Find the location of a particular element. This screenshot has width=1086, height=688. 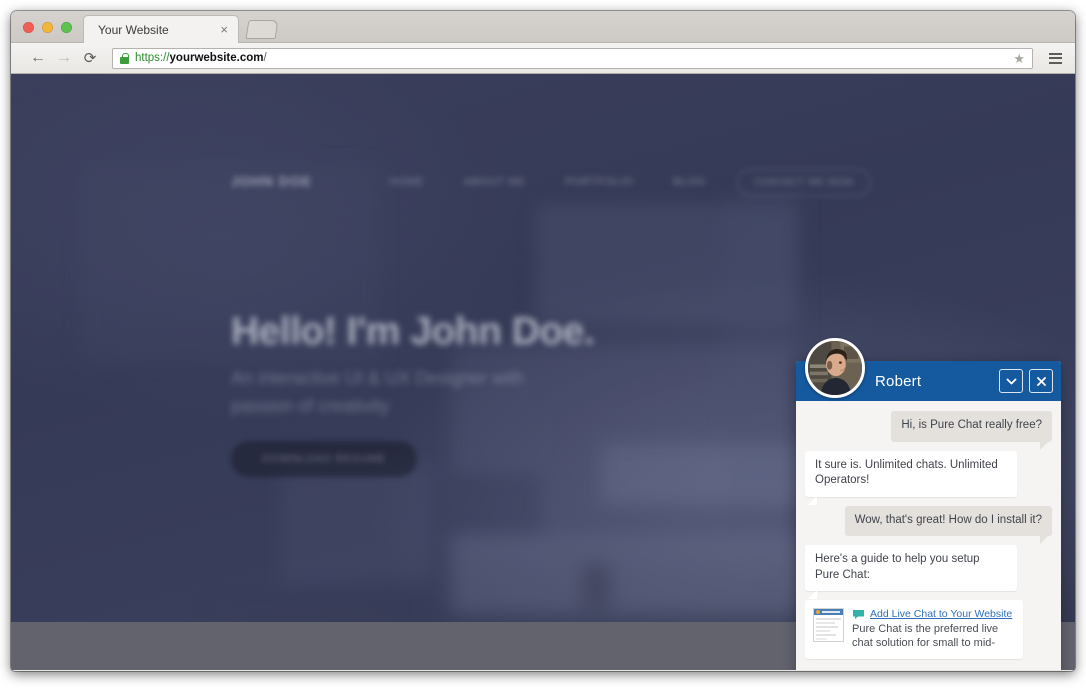

window-controls is located at coordinates (47, 27).